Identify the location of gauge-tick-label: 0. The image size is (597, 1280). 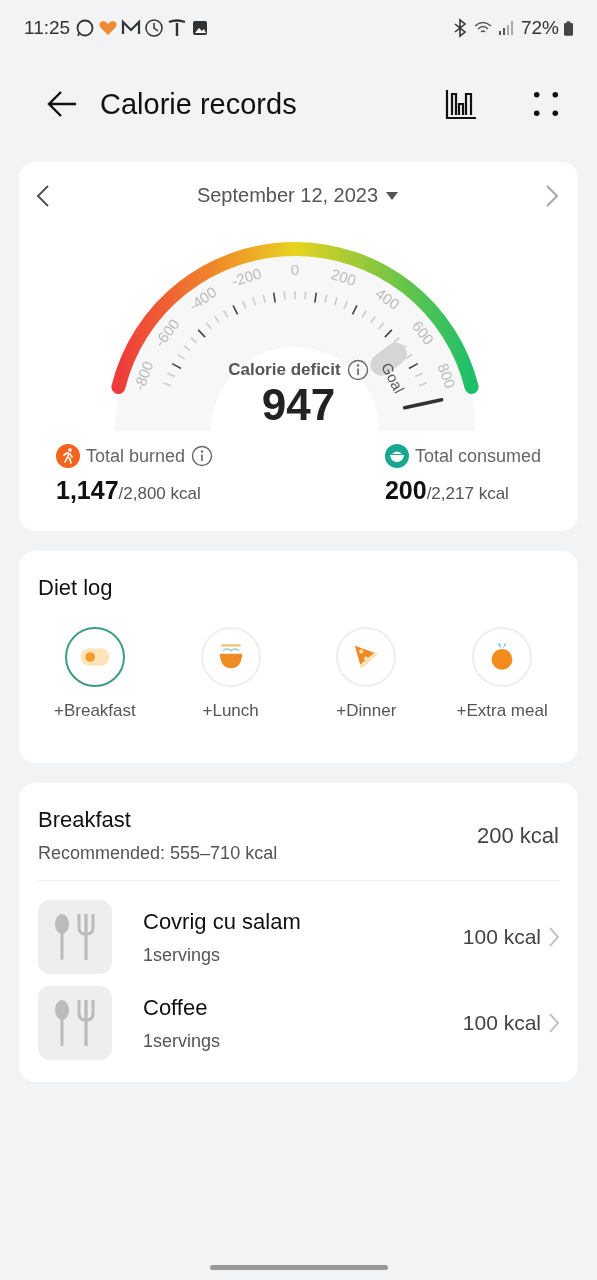
(295, 269).